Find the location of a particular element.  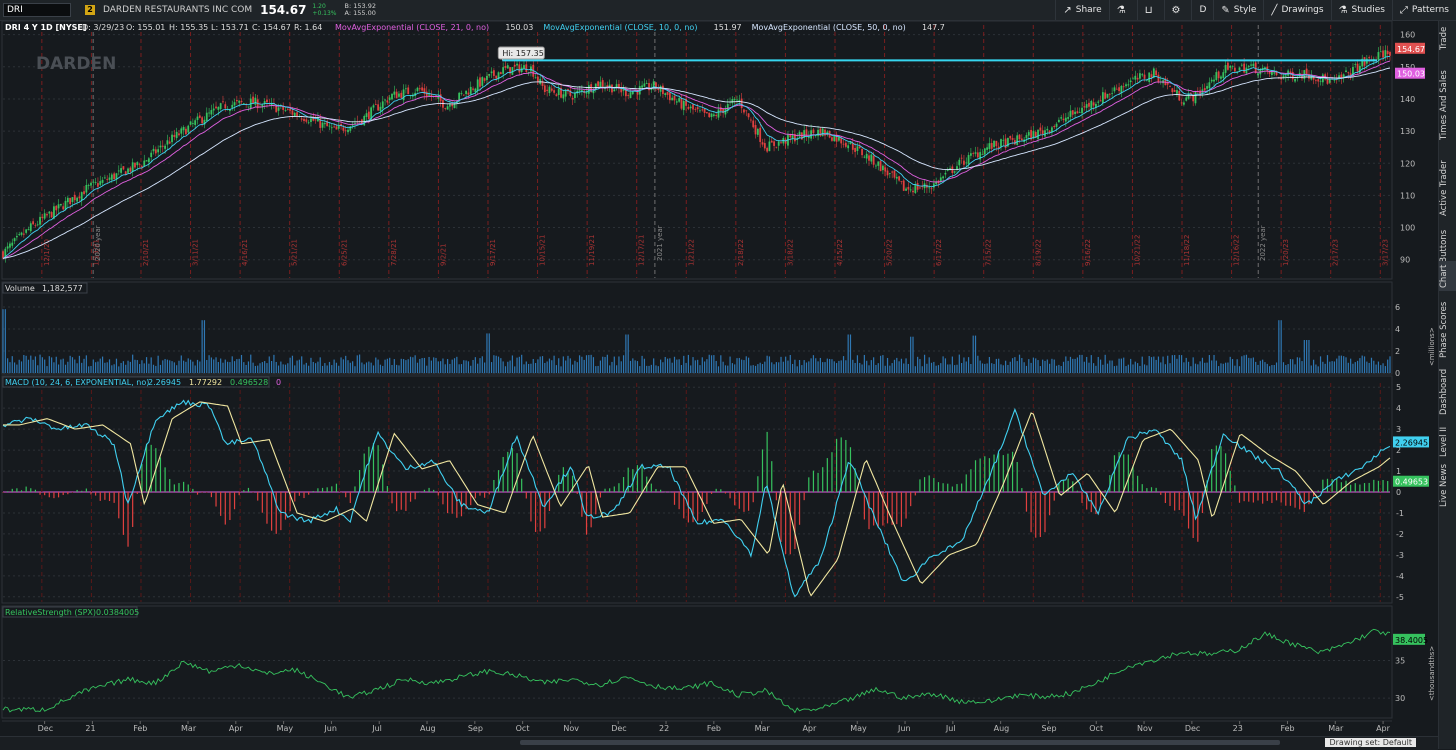

drawings-button: ╱ Drawings is located at coordinates (1296, 10).